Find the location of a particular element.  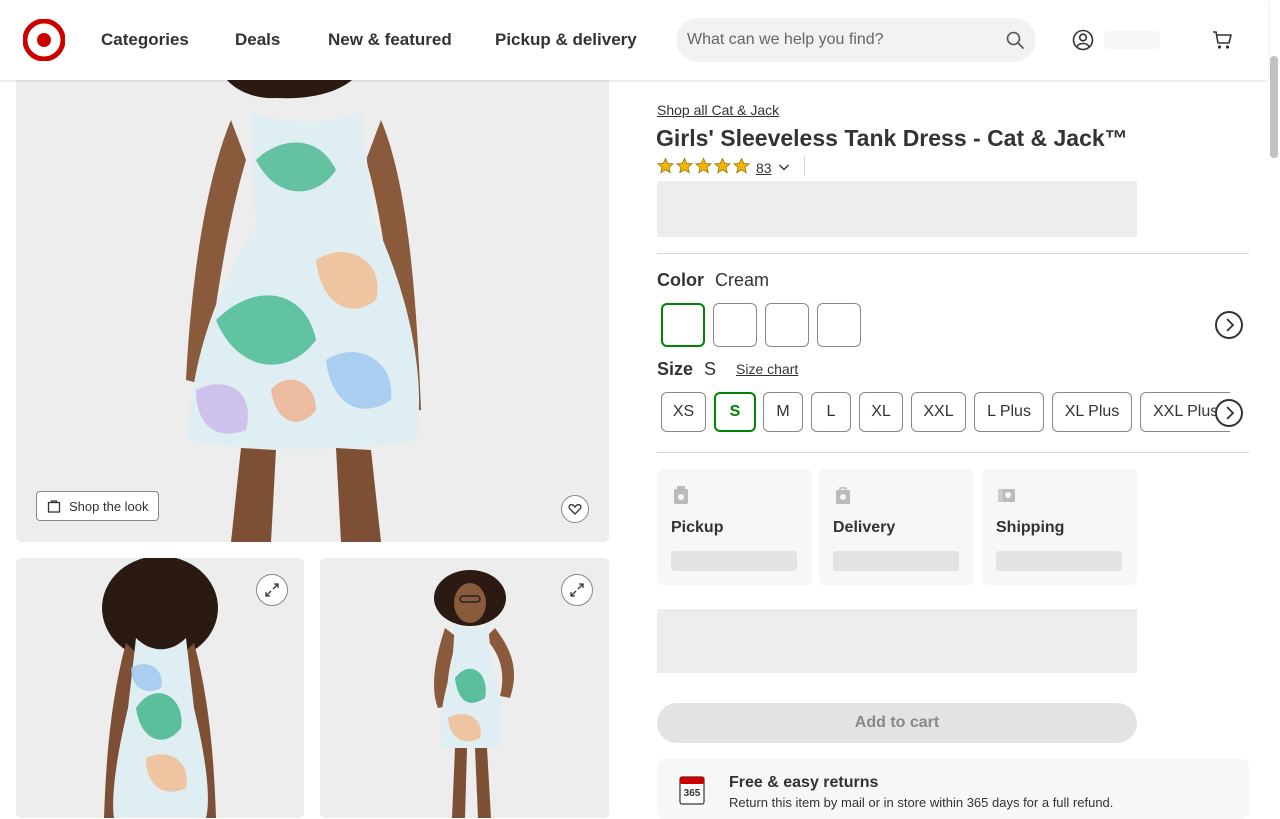

pickup-label: Pickup is located at coordinates (697, 527).